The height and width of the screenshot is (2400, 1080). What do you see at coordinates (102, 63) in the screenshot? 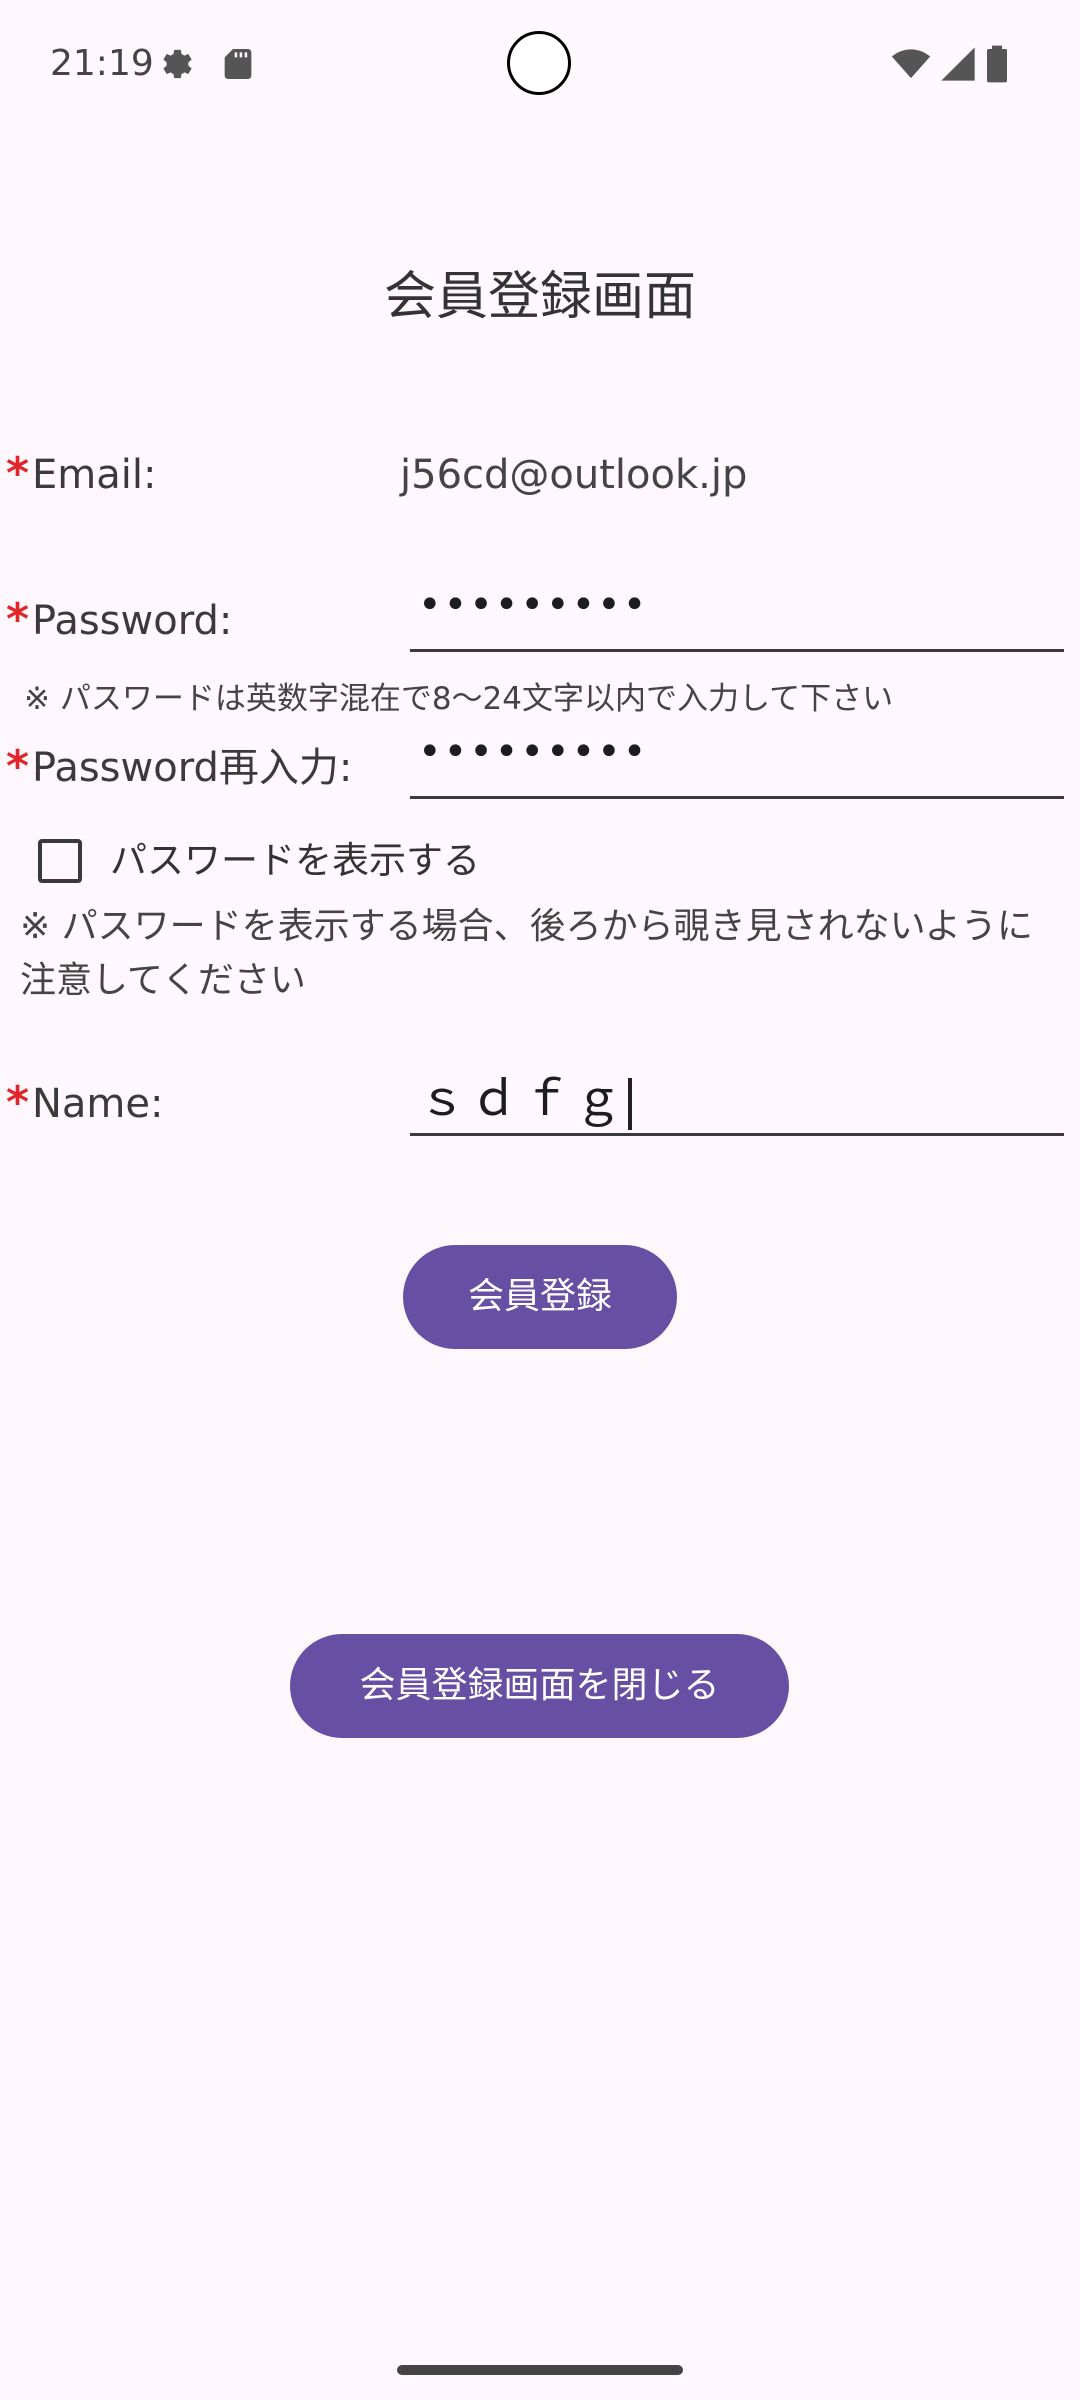
I see `status-time: 21:19` at bounding box center [102, 63].